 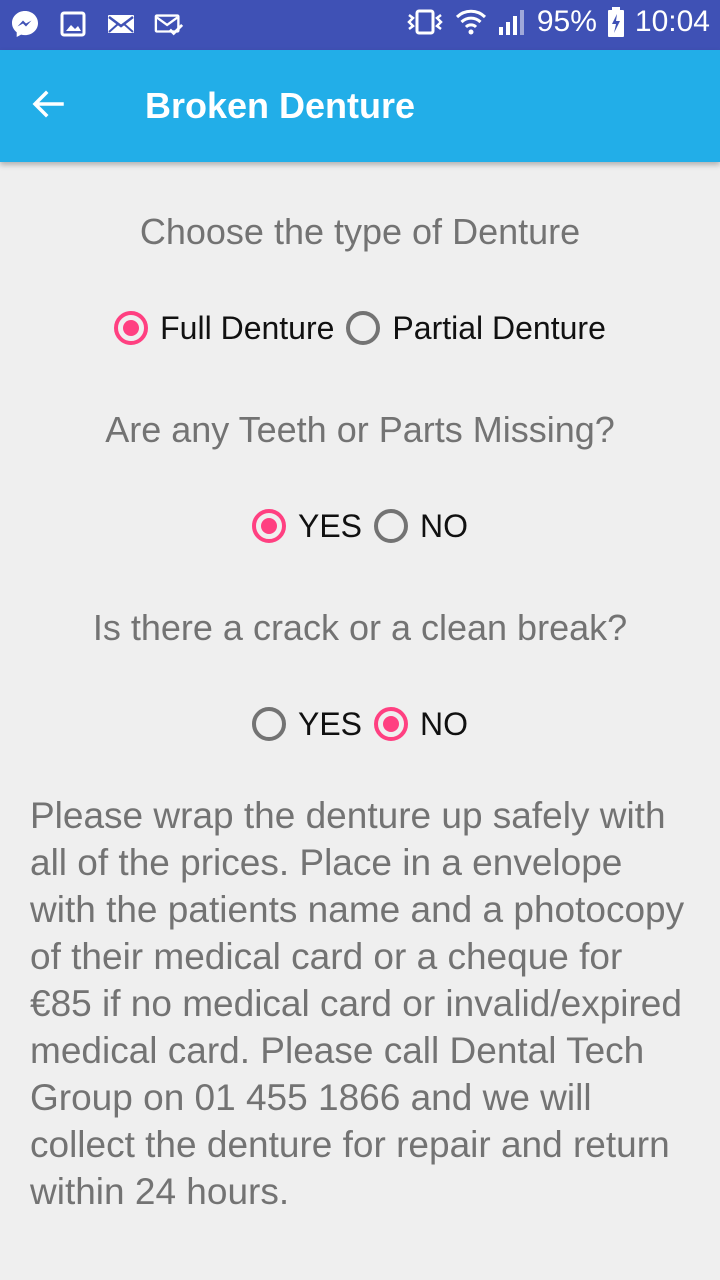 I want to click on back-button, so click(x=48, y=106).